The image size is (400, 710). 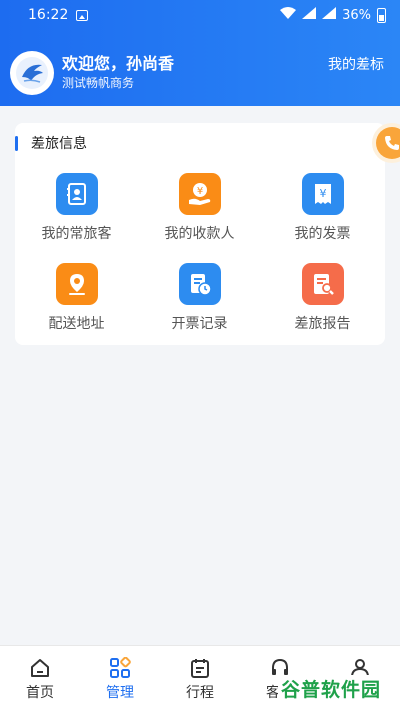 I want to click on welcome-text: 欢迎您，孙尚香, so click(x=118, y=63).